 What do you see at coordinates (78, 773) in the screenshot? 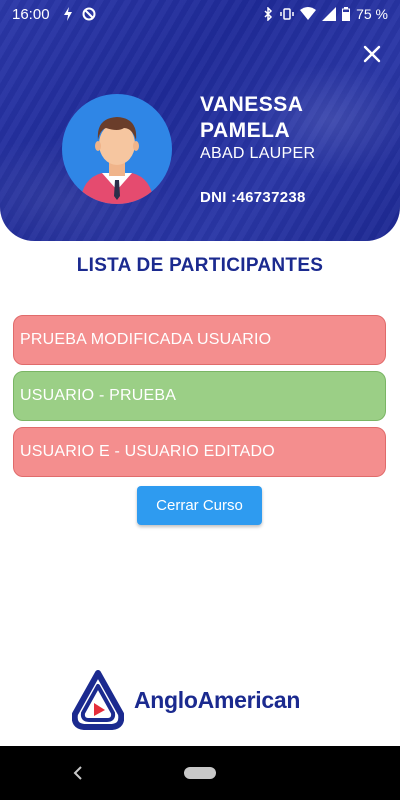
I see `back-chevron-icon` at bounding box center [78, 773].